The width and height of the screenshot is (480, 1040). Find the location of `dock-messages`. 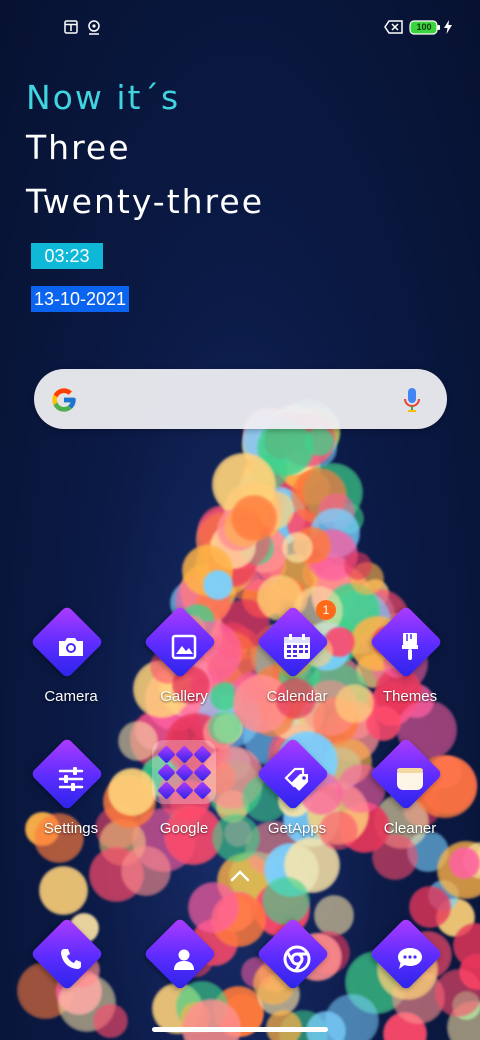

dock-messages is located at coordinates (410, 959).